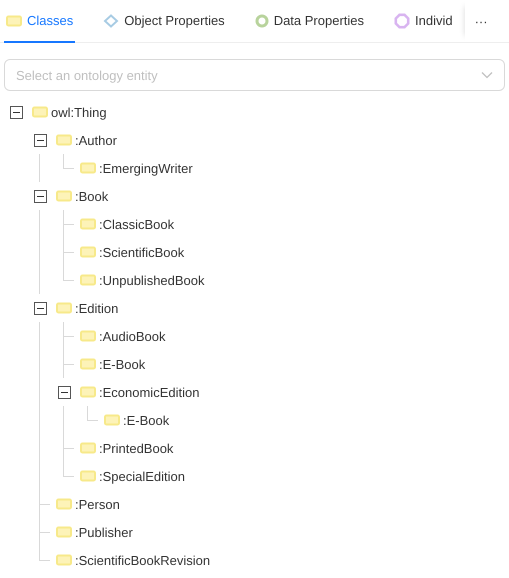 This screenshot has height=578, width=509. Describe the element at coordinates (142, 560) in the screenshot. I see `tree-node: :ScientificBookRevision` at that location.